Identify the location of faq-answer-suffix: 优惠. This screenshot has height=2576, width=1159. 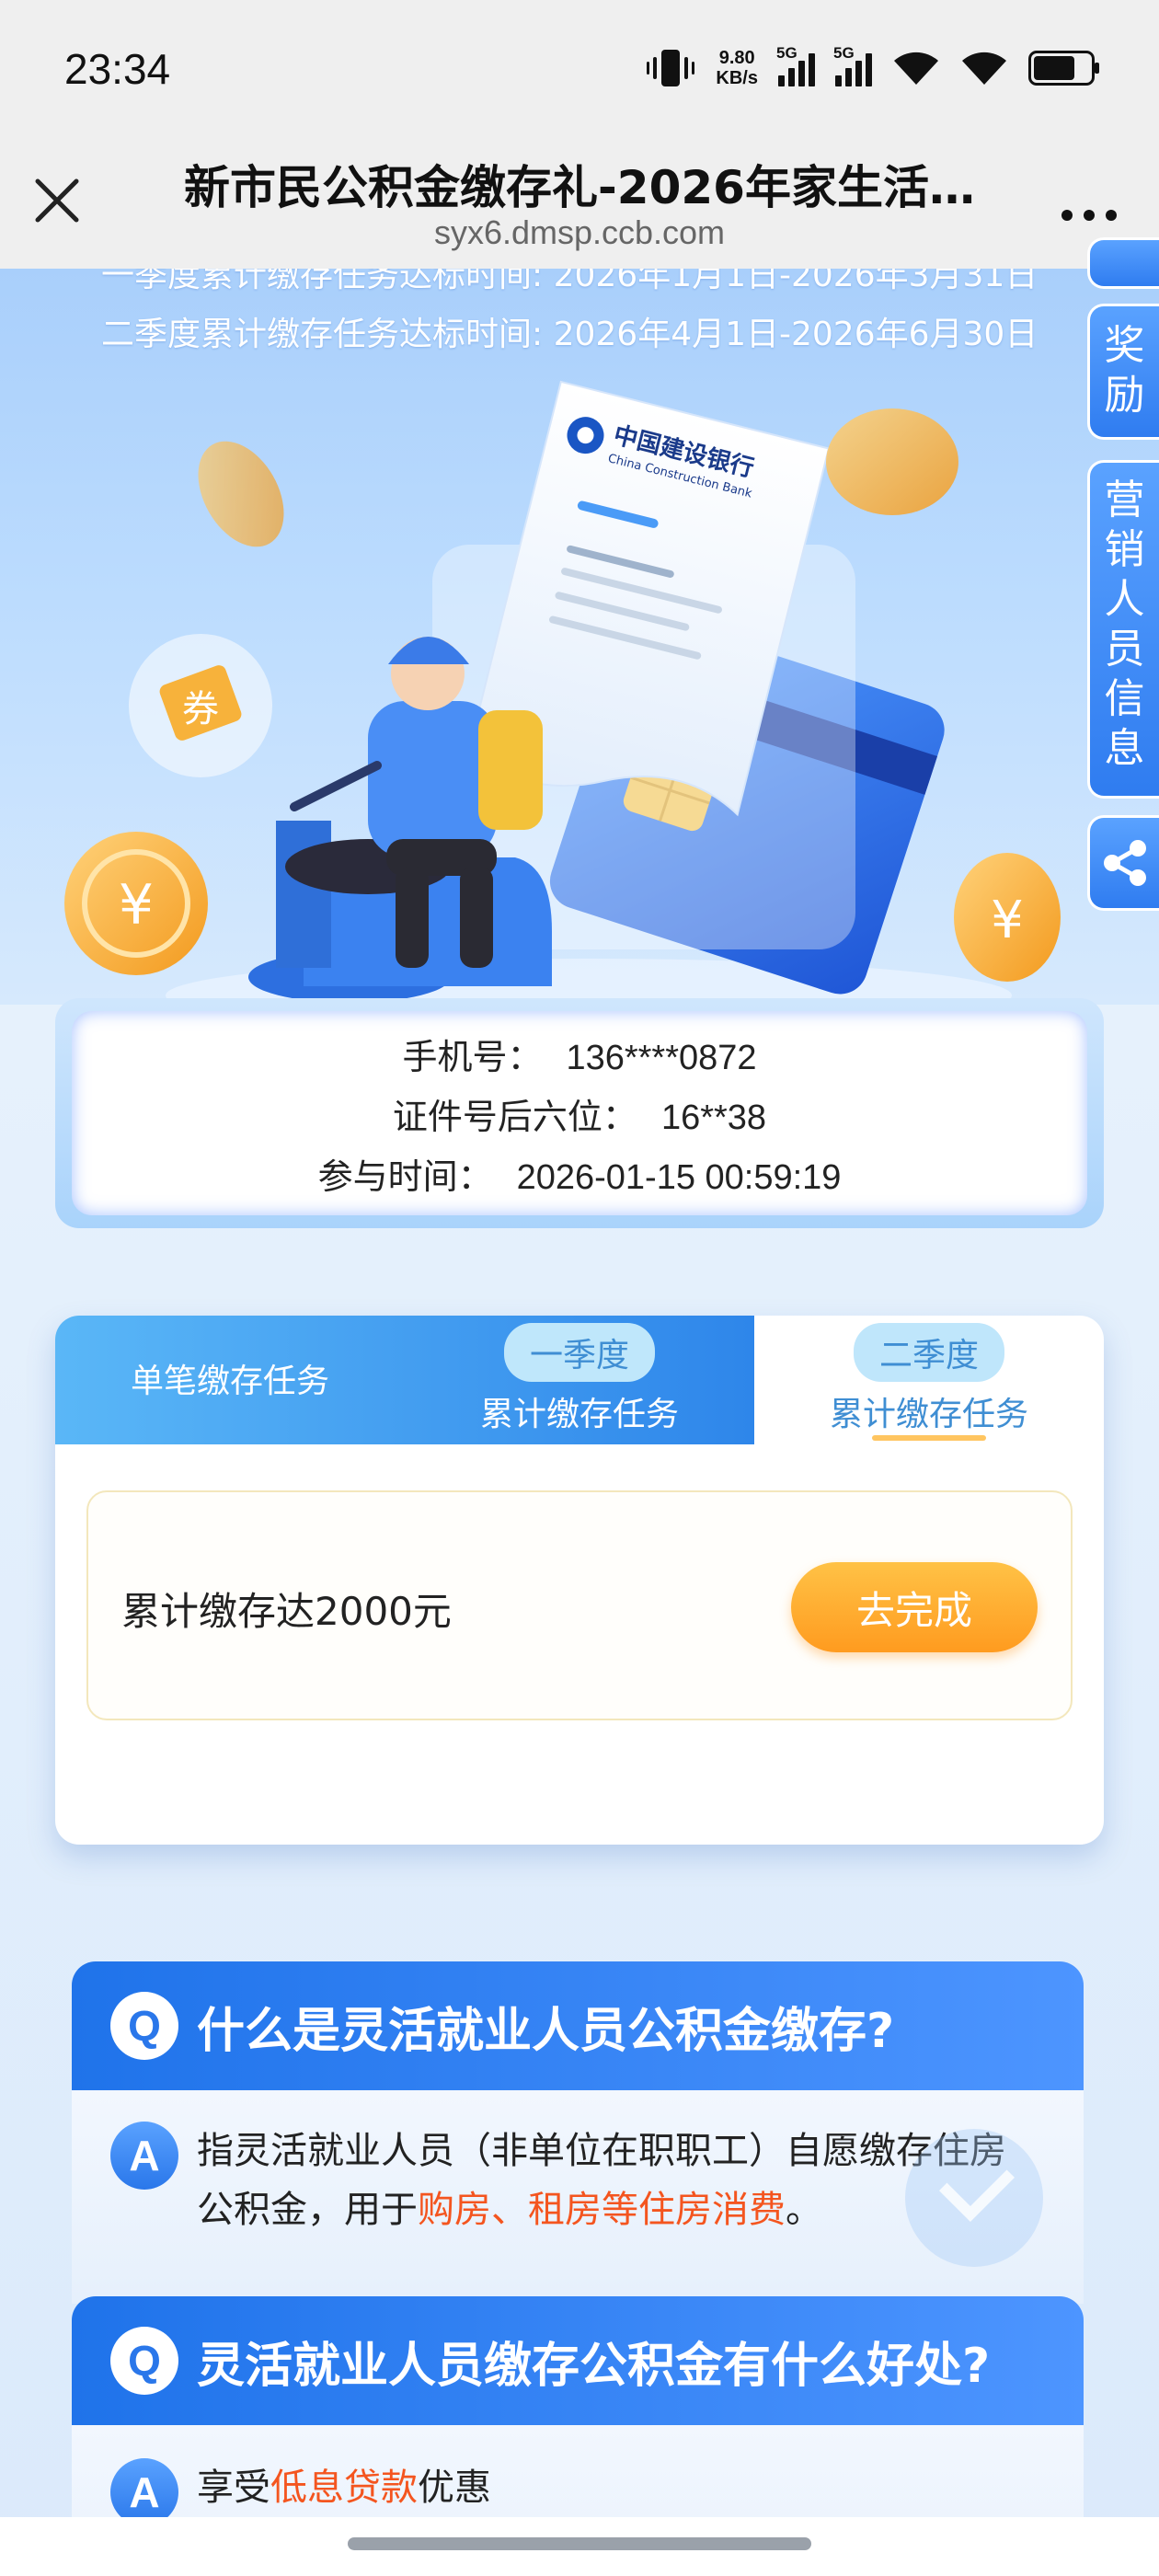
(454, 2488).